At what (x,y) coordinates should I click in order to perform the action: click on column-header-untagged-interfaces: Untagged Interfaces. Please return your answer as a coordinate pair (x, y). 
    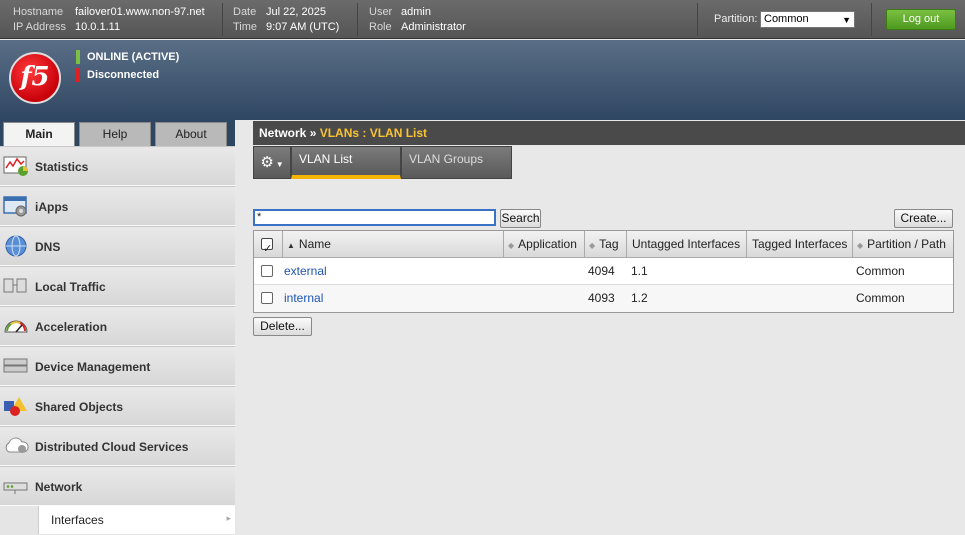
    Looking at the image, I should click on (687, 244).